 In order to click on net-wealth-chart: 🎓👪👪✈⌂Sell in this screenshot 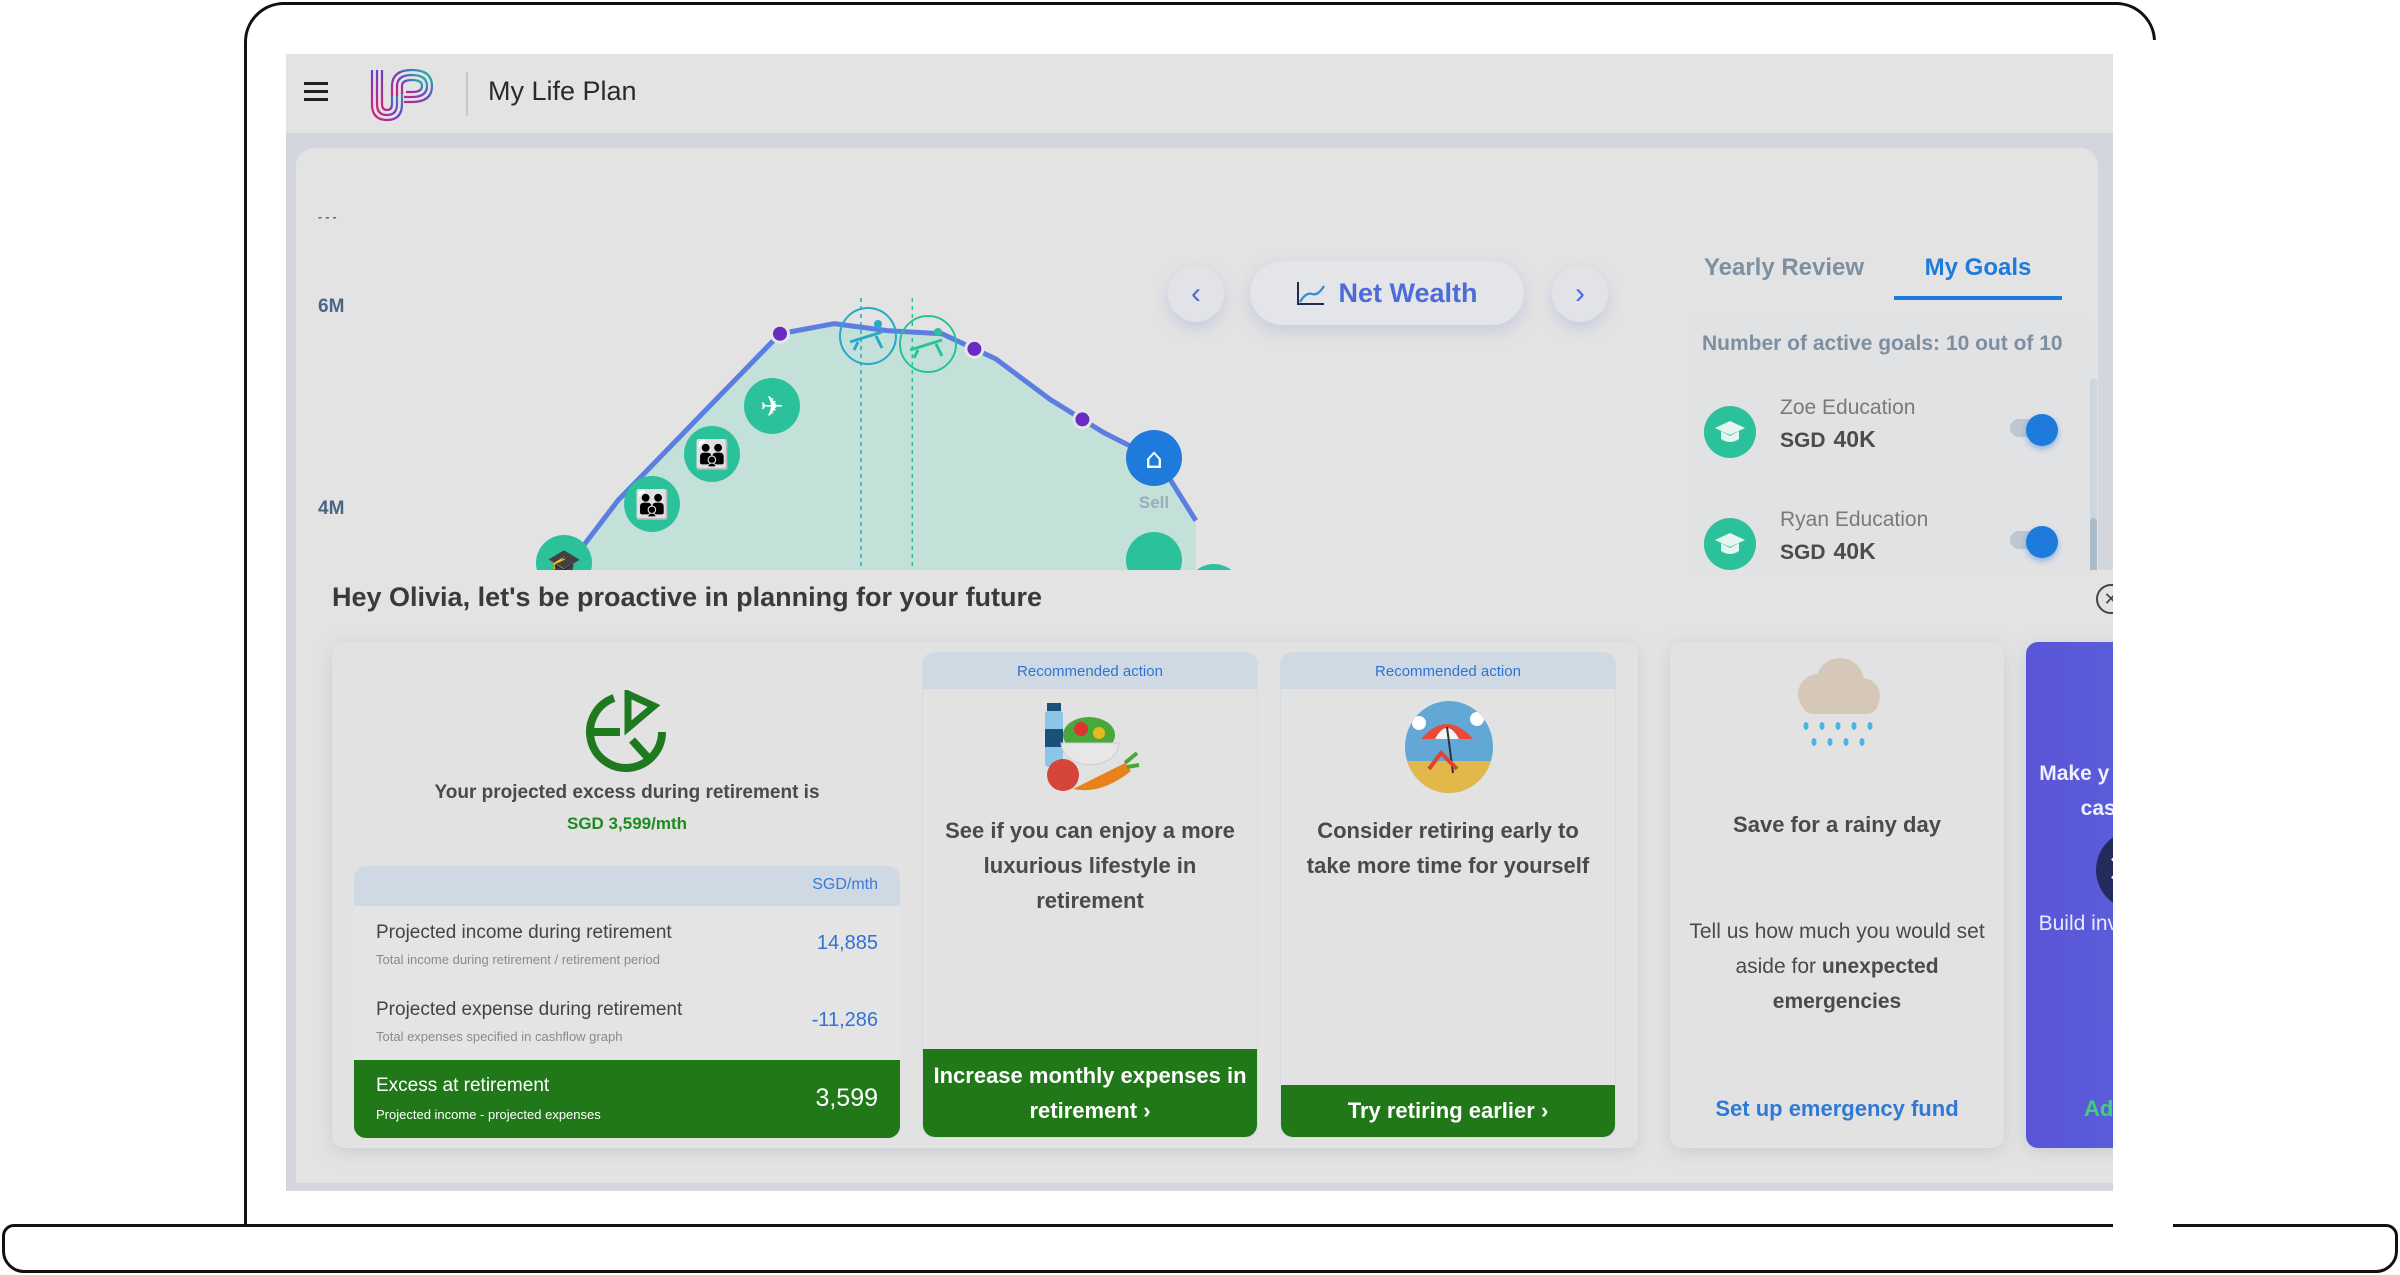, I will do `click(889, 443)`.